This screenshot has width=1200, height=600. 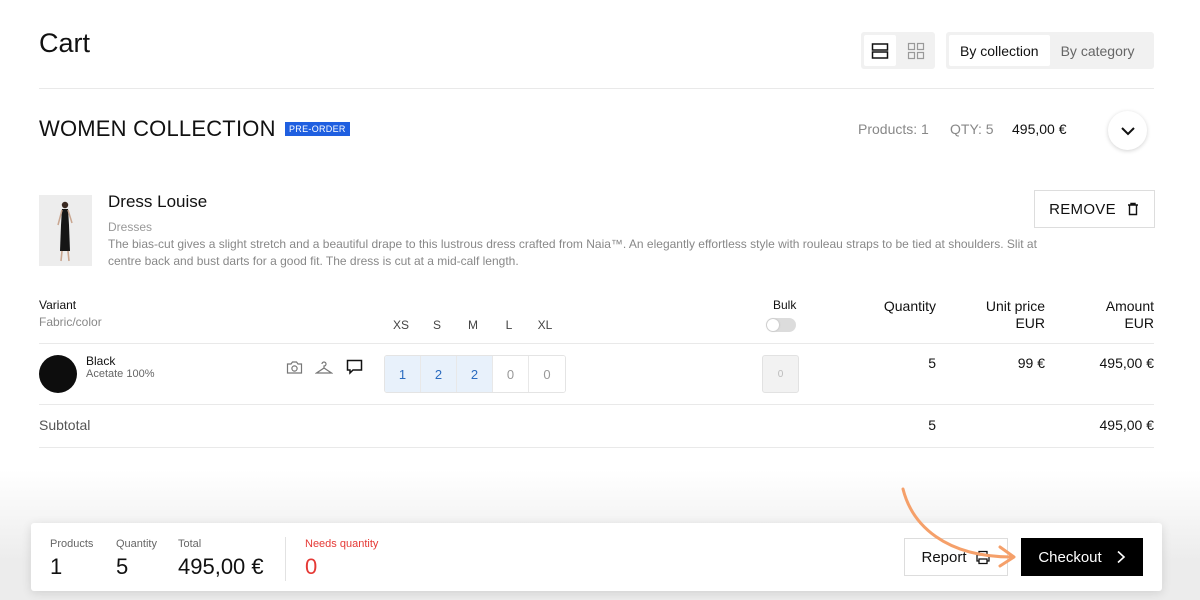 I want to click on needs-quantity-value: 0, so click(x=311, y=566).